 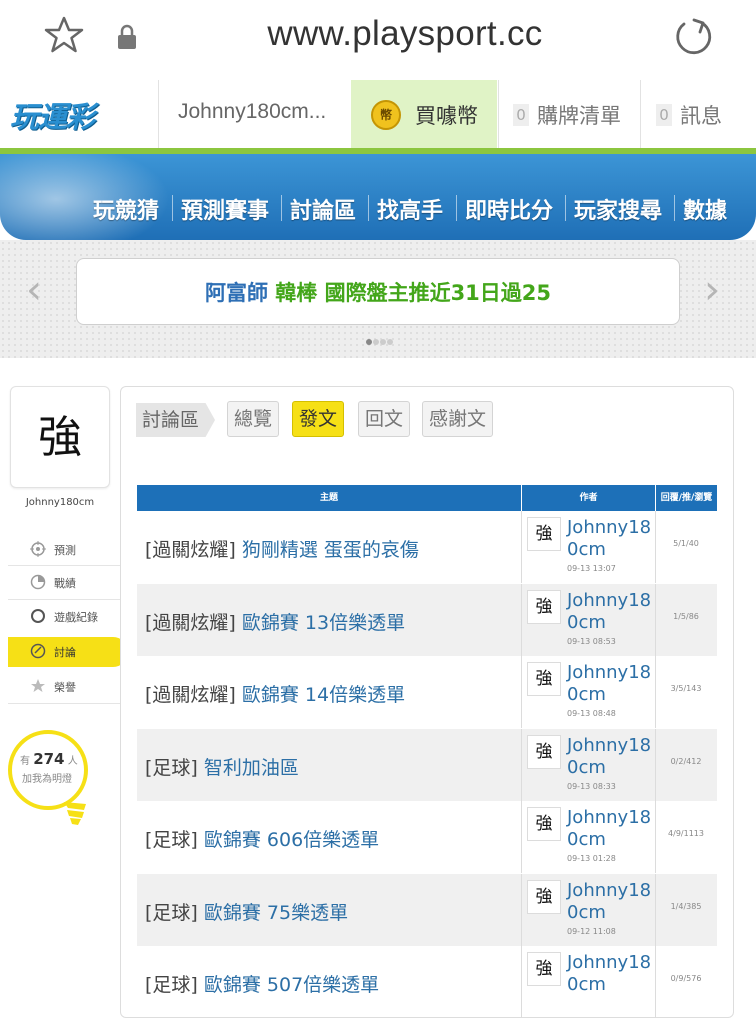 I want to click on post-stats: 1/5/86, so click(x=686, y=616).